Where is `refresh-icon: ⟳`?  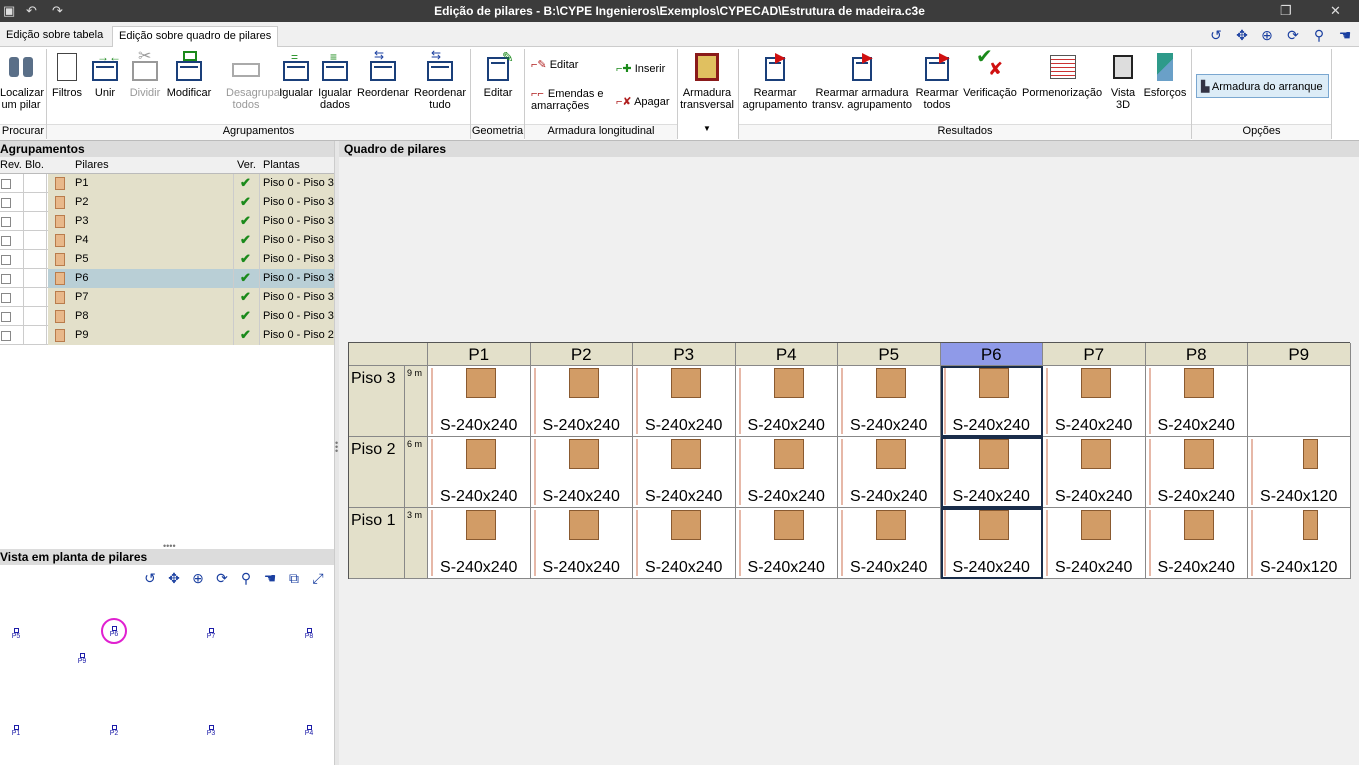
refresh-icon: ⟳ is located at coordinates (1293, 35).